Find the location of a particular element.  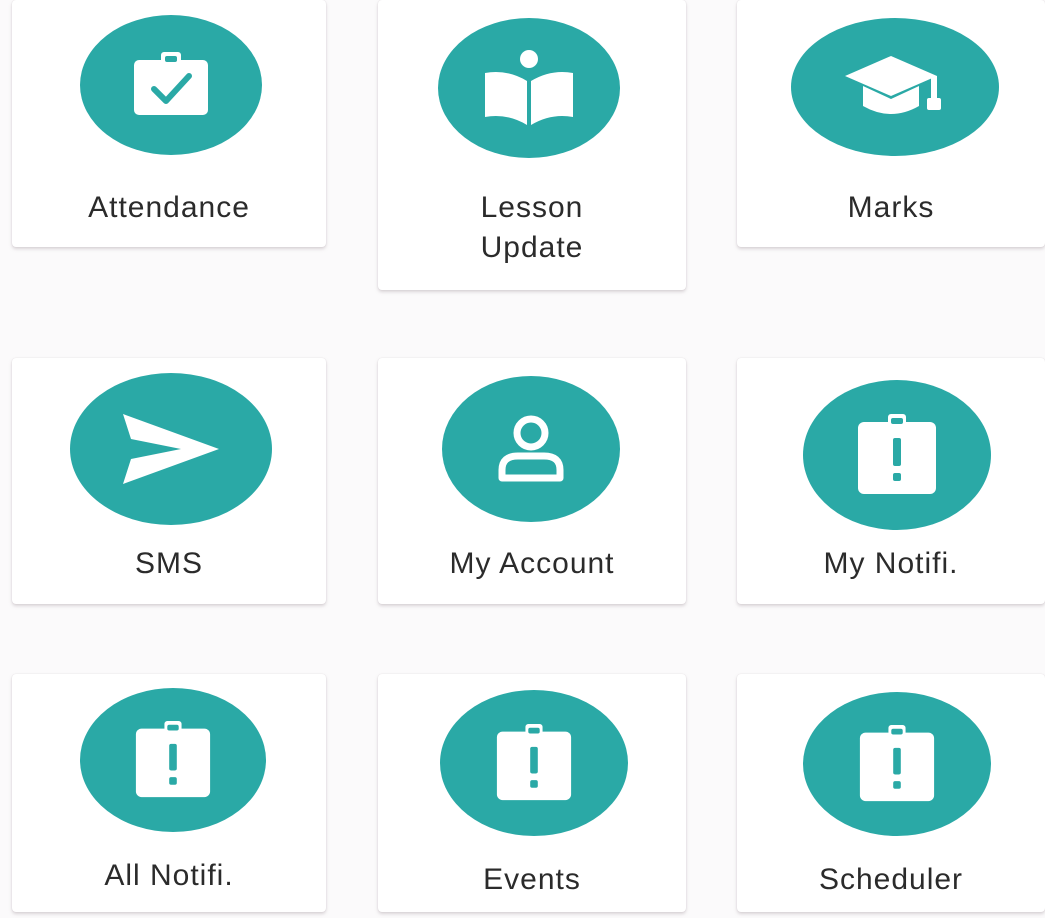

attendance-label: Attendance is located at coordinates (169, 207).